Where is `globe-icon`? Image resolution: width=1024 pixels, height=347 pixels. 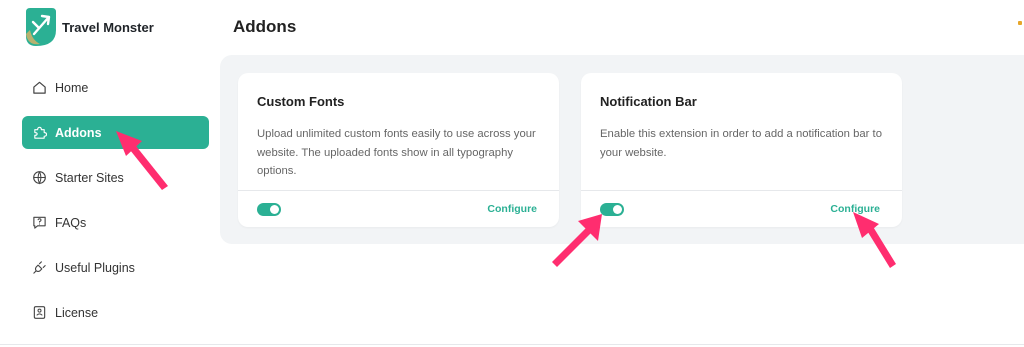
globe-icon is located at coordinates (39, 178).